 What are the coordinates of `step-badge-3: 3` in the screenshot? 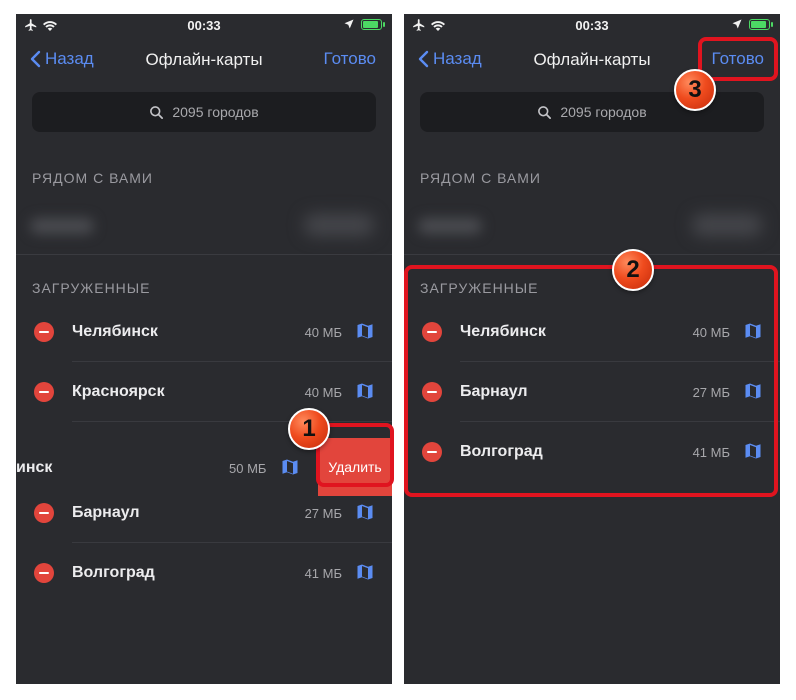 It's located at (695, 90).